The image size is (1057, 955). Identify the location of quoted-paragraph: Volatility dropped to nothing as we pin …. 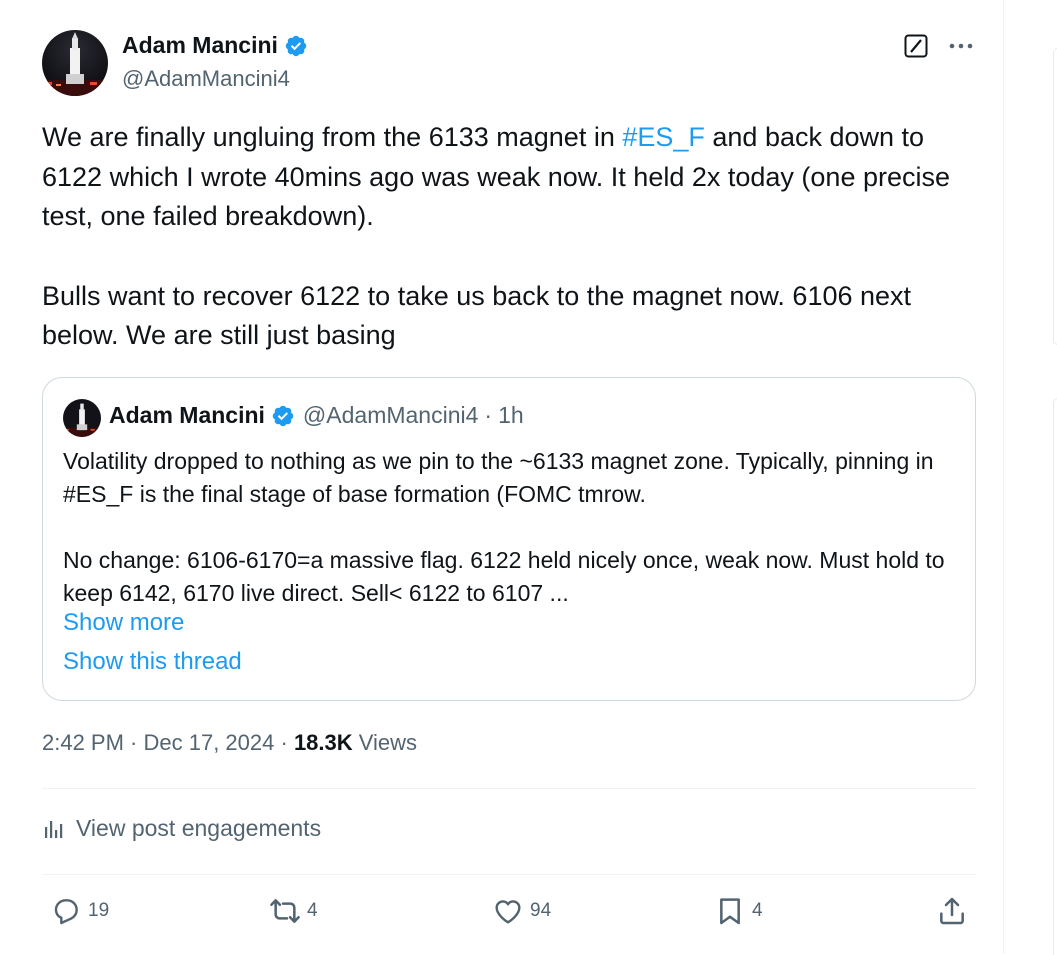
(498, 477).